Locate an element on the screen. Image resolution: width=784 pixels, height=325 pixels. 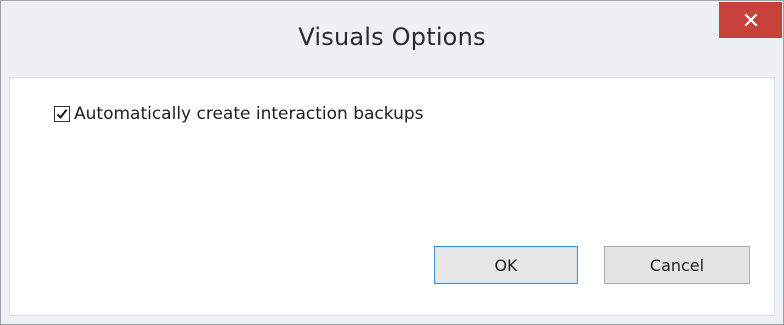
auto-backup-label: Automatically create interaction backups is located at coordinates (249, 114).